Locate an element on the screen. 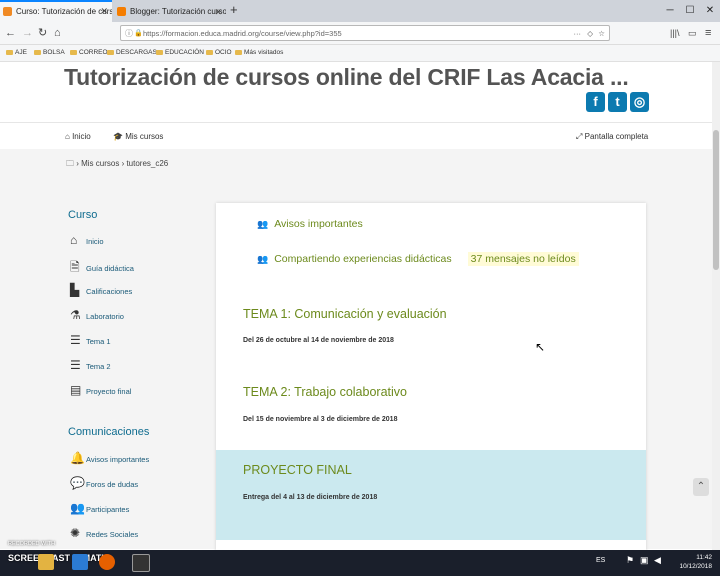 The image size is (720, 576). sidebar-item-tema2: ☰ Tema 2 is located at coordinates (90, 365).